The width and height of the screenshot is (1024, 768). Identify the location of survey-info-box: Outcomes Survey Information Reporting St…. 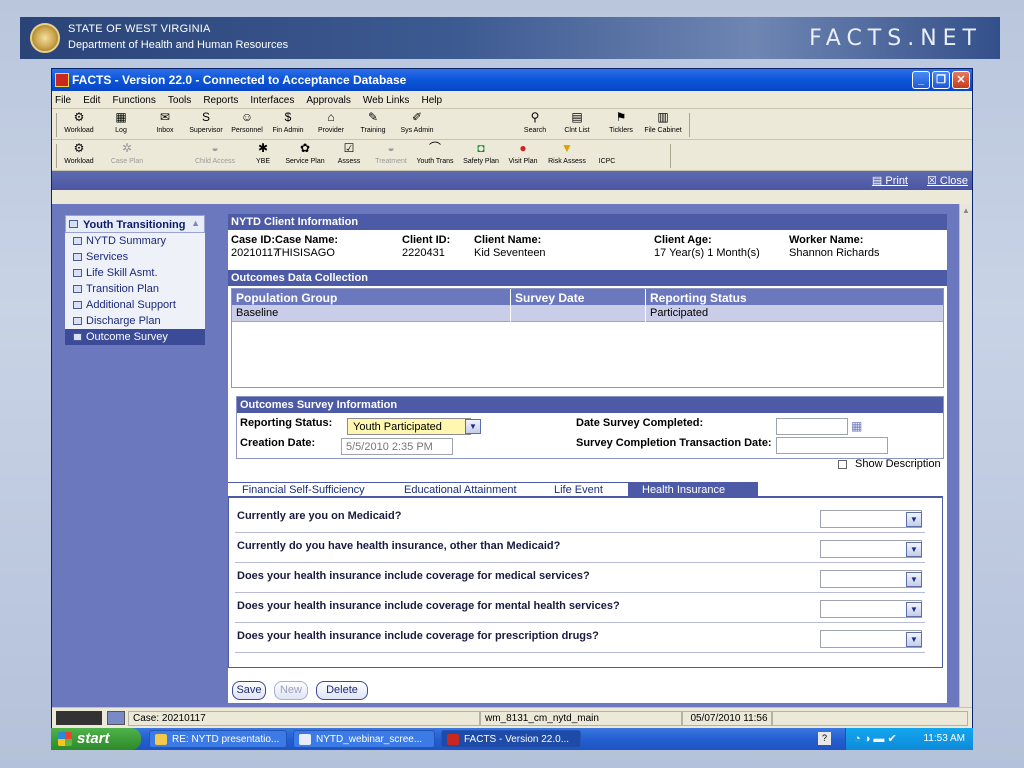
(590, 427).